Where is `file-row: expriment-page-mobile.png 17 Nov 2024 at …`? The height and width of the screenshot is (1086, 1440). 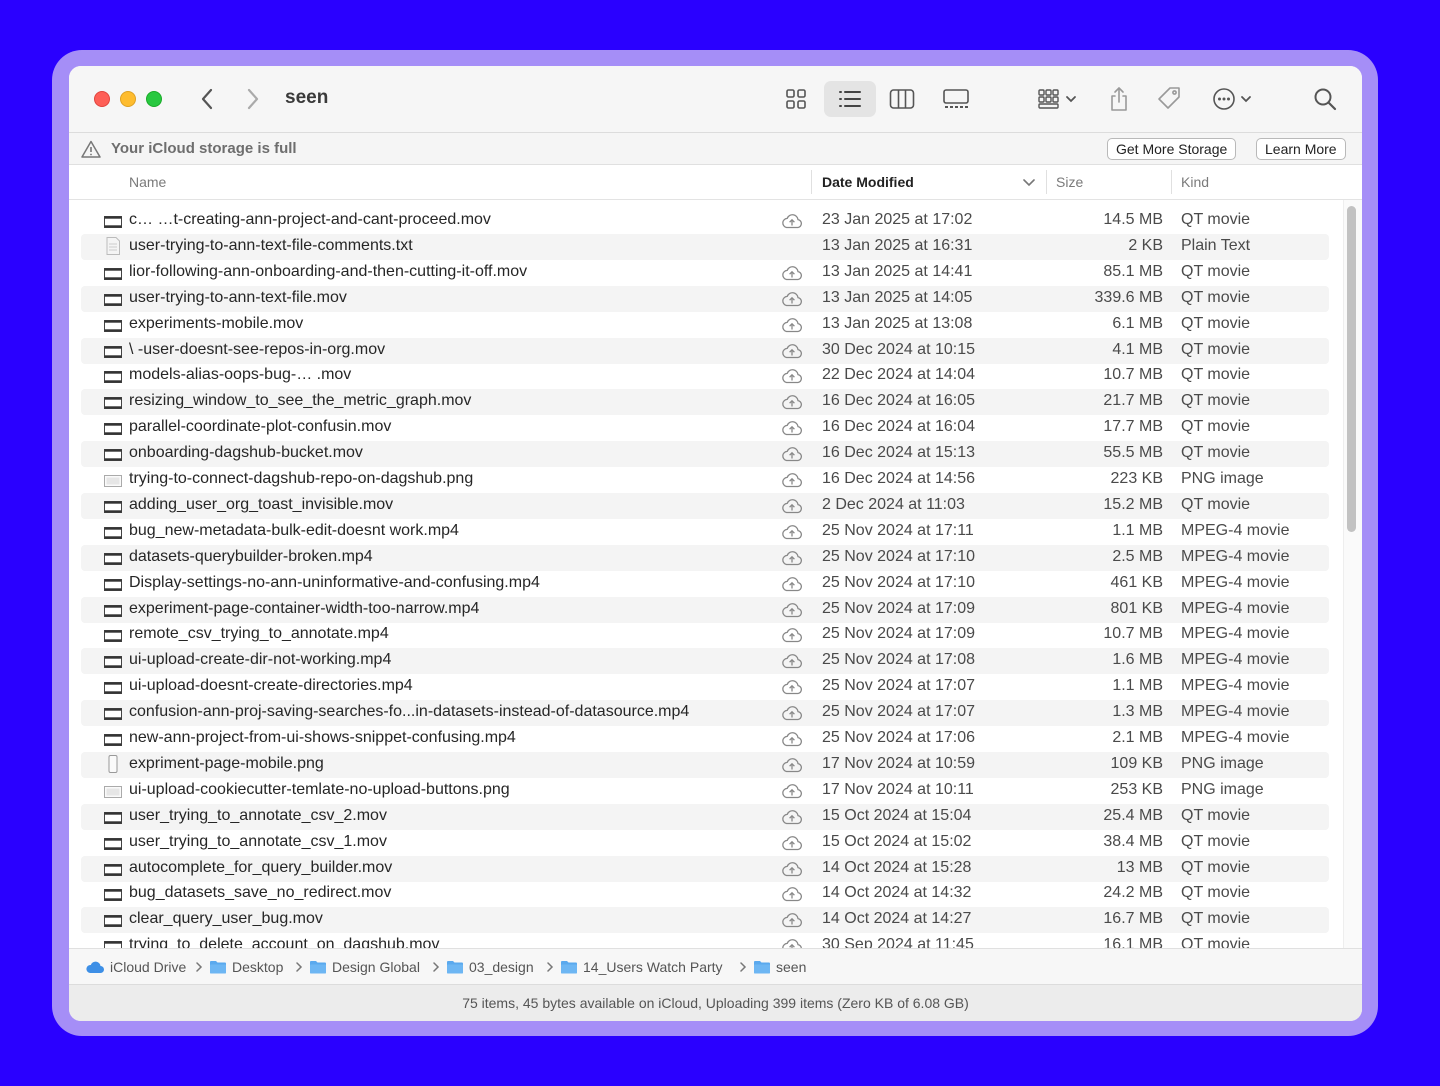
file-row: expriment-page-mobile.png 17 Nov 2024 at … is located at coordinates (705, 764).